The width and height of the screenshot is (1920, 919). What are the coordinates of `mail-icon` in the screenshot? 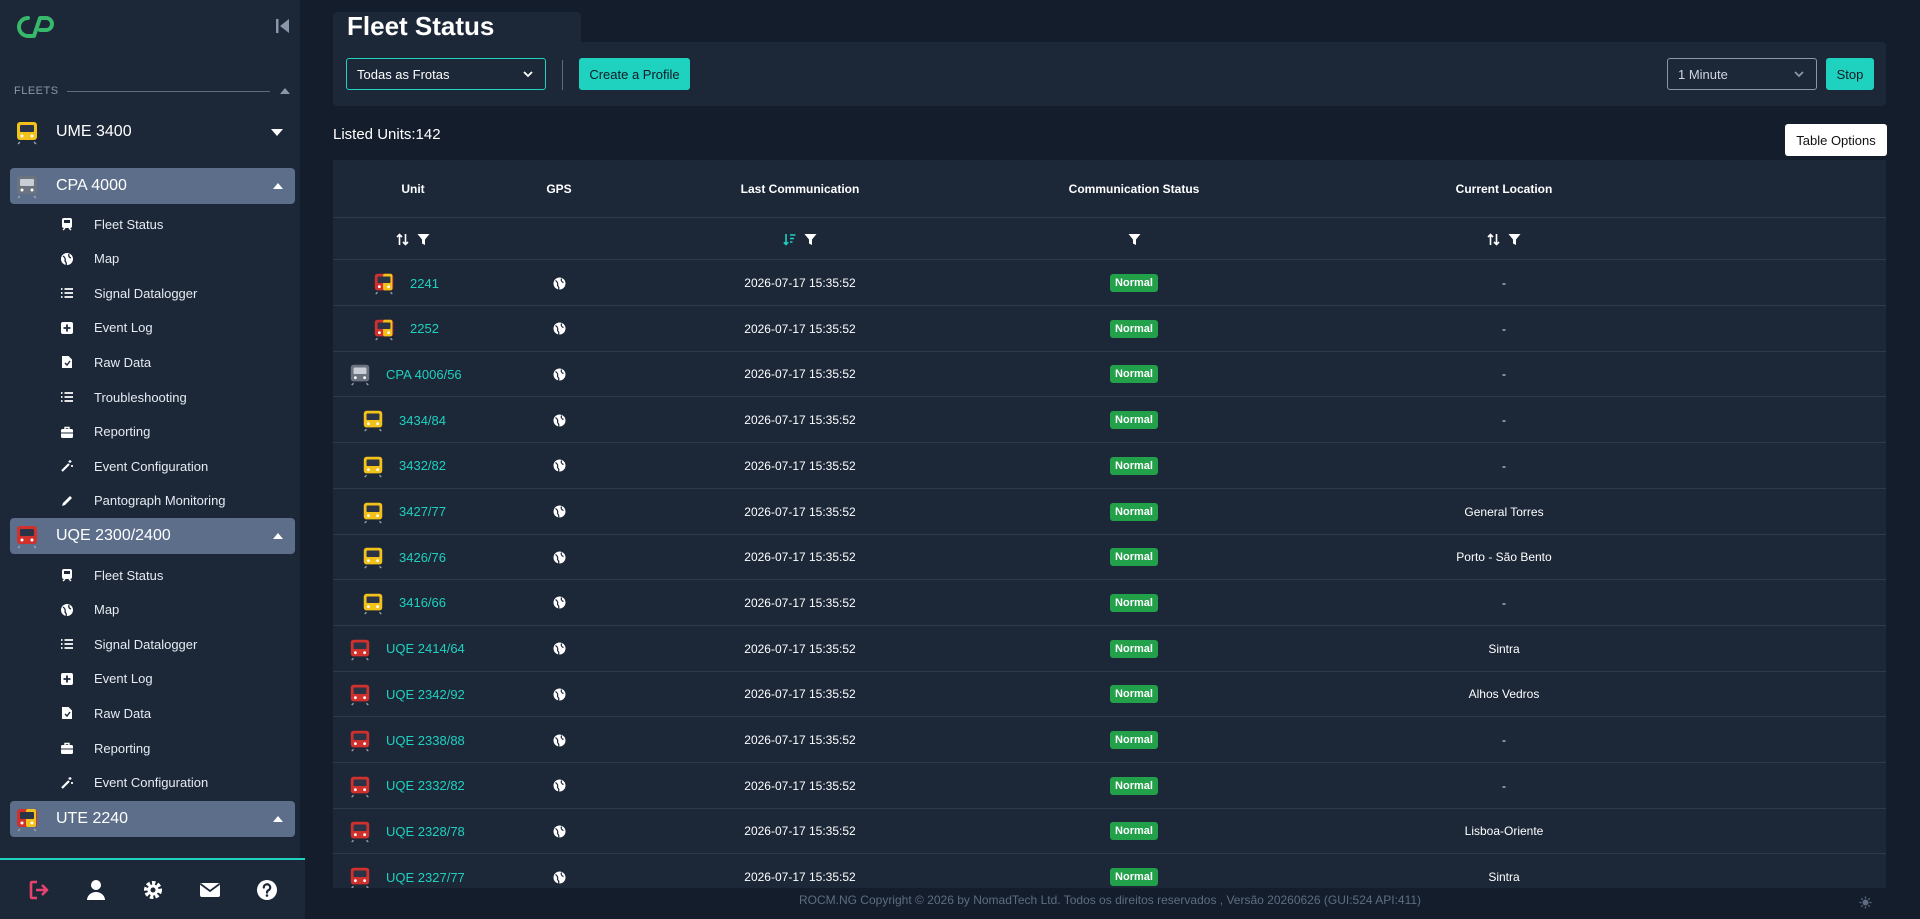 It's located at (210, 890).